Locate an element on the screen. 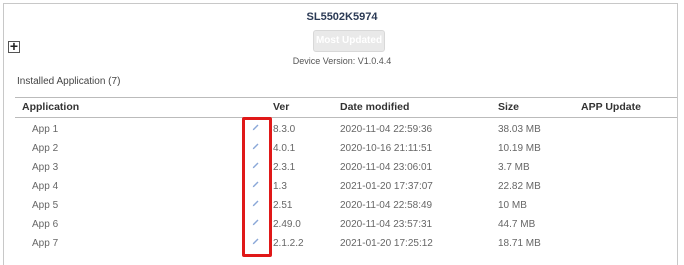  date-modified-value: 2021-01-20 17:25:12 is located at coordinates (386, 243).